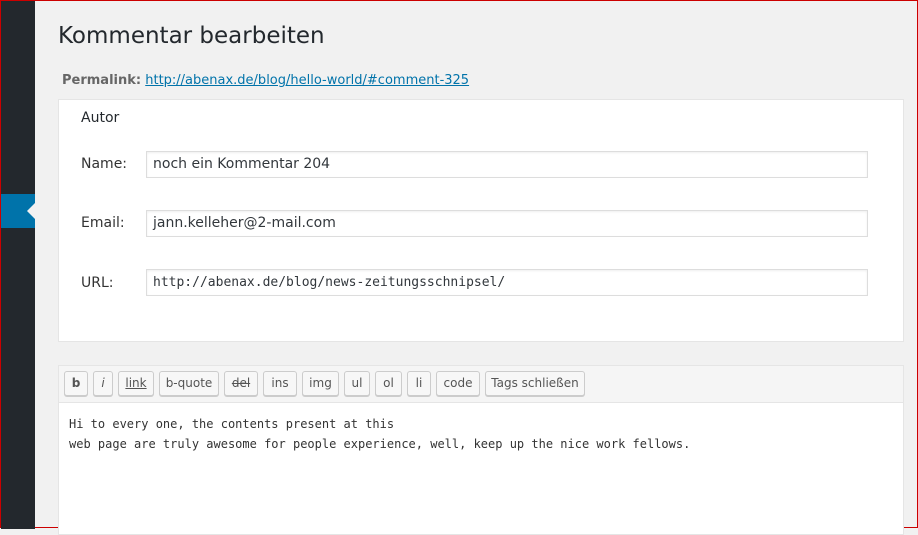 The height and width of the screenshot is (535, 918). I want to click on page-title: Kommentar bearbeiten, so click(191, 36).